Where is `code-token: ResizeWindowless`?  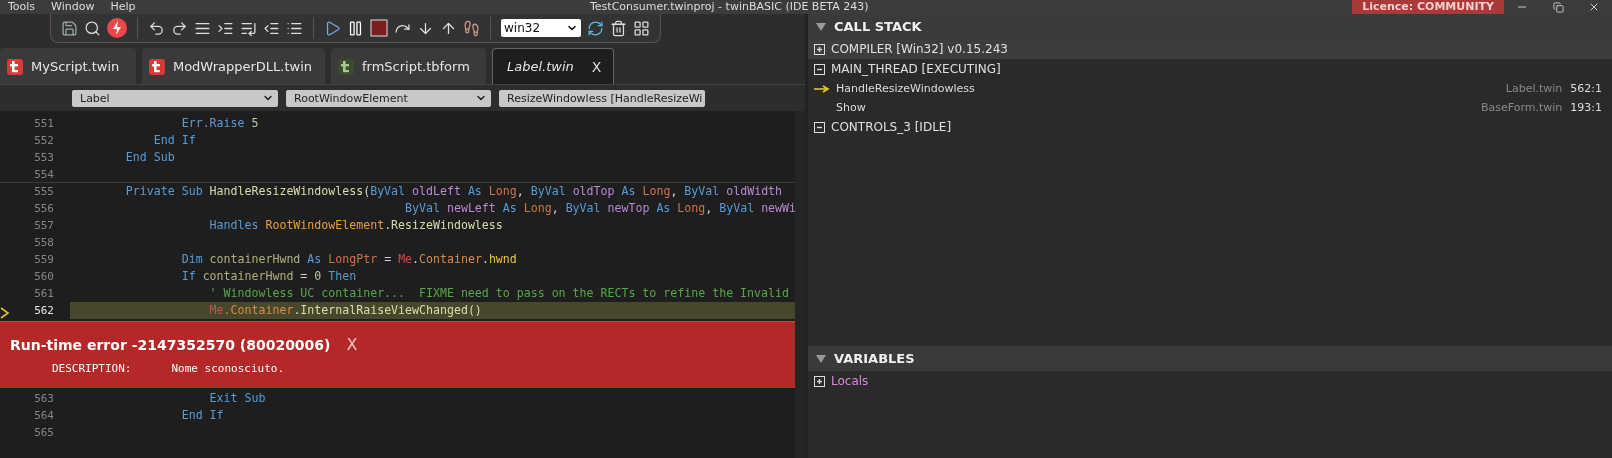 code-token: ResizeWindowless is located at coordinates (447, 225).